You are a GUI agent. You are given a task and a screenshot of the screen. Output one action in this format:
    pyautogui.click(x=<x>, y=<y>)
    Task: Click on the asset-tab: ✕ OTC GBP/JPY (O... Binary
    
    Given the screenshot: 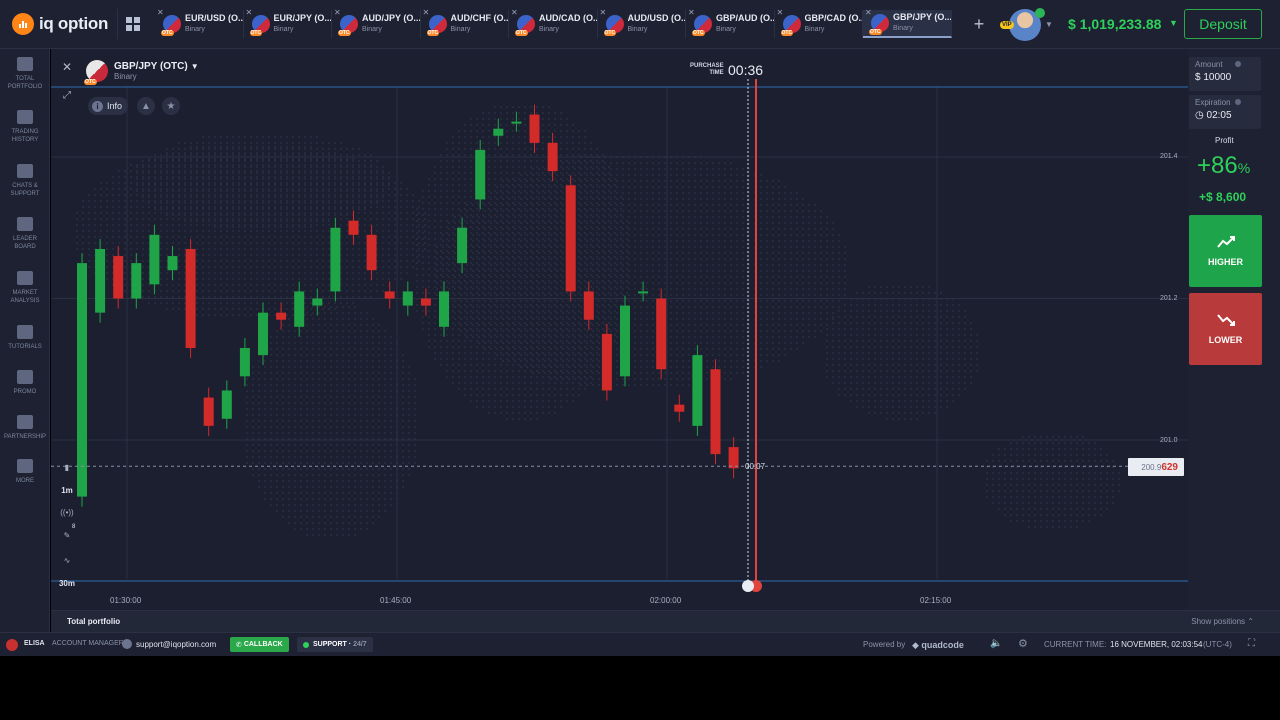 What is the action you would take?
    pyautogui.click(x=907, y=23)
    